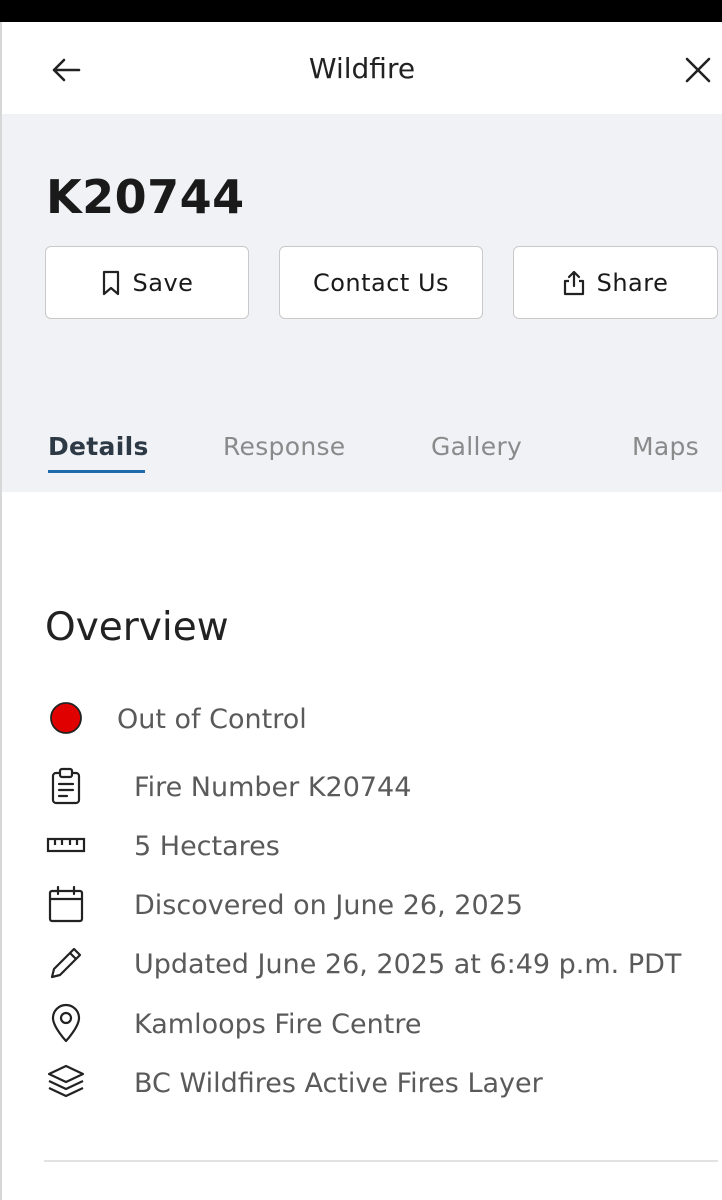  I want to click on updated-row: Updated June 26, 2025 at 6:49 p.m. PDT, so click(361, 963).